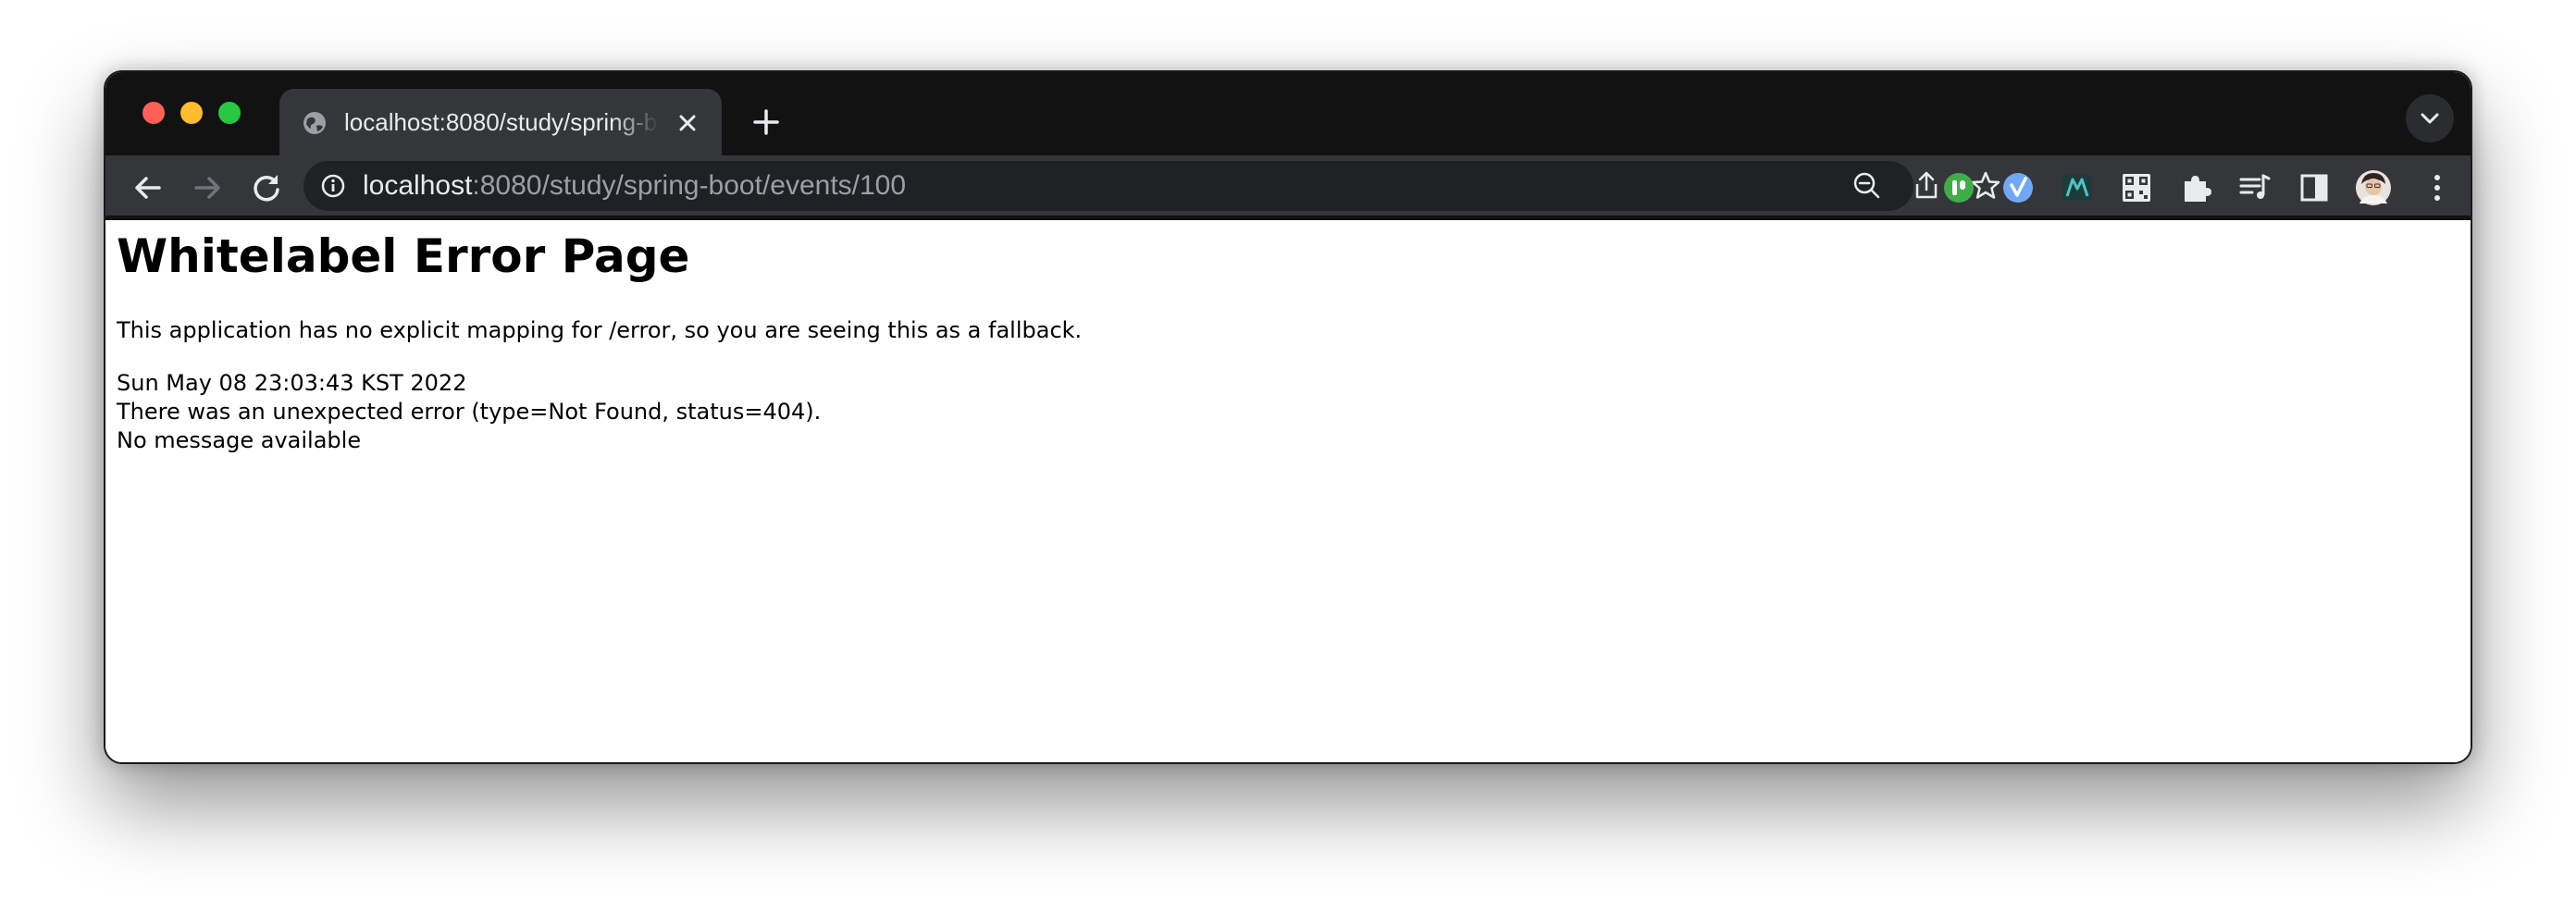 This screenshot has width=2576, height=901. What do you see at coordinates (314, 123) in the screenshot?
I see `globe-icon` at bounding box center [314, 123].